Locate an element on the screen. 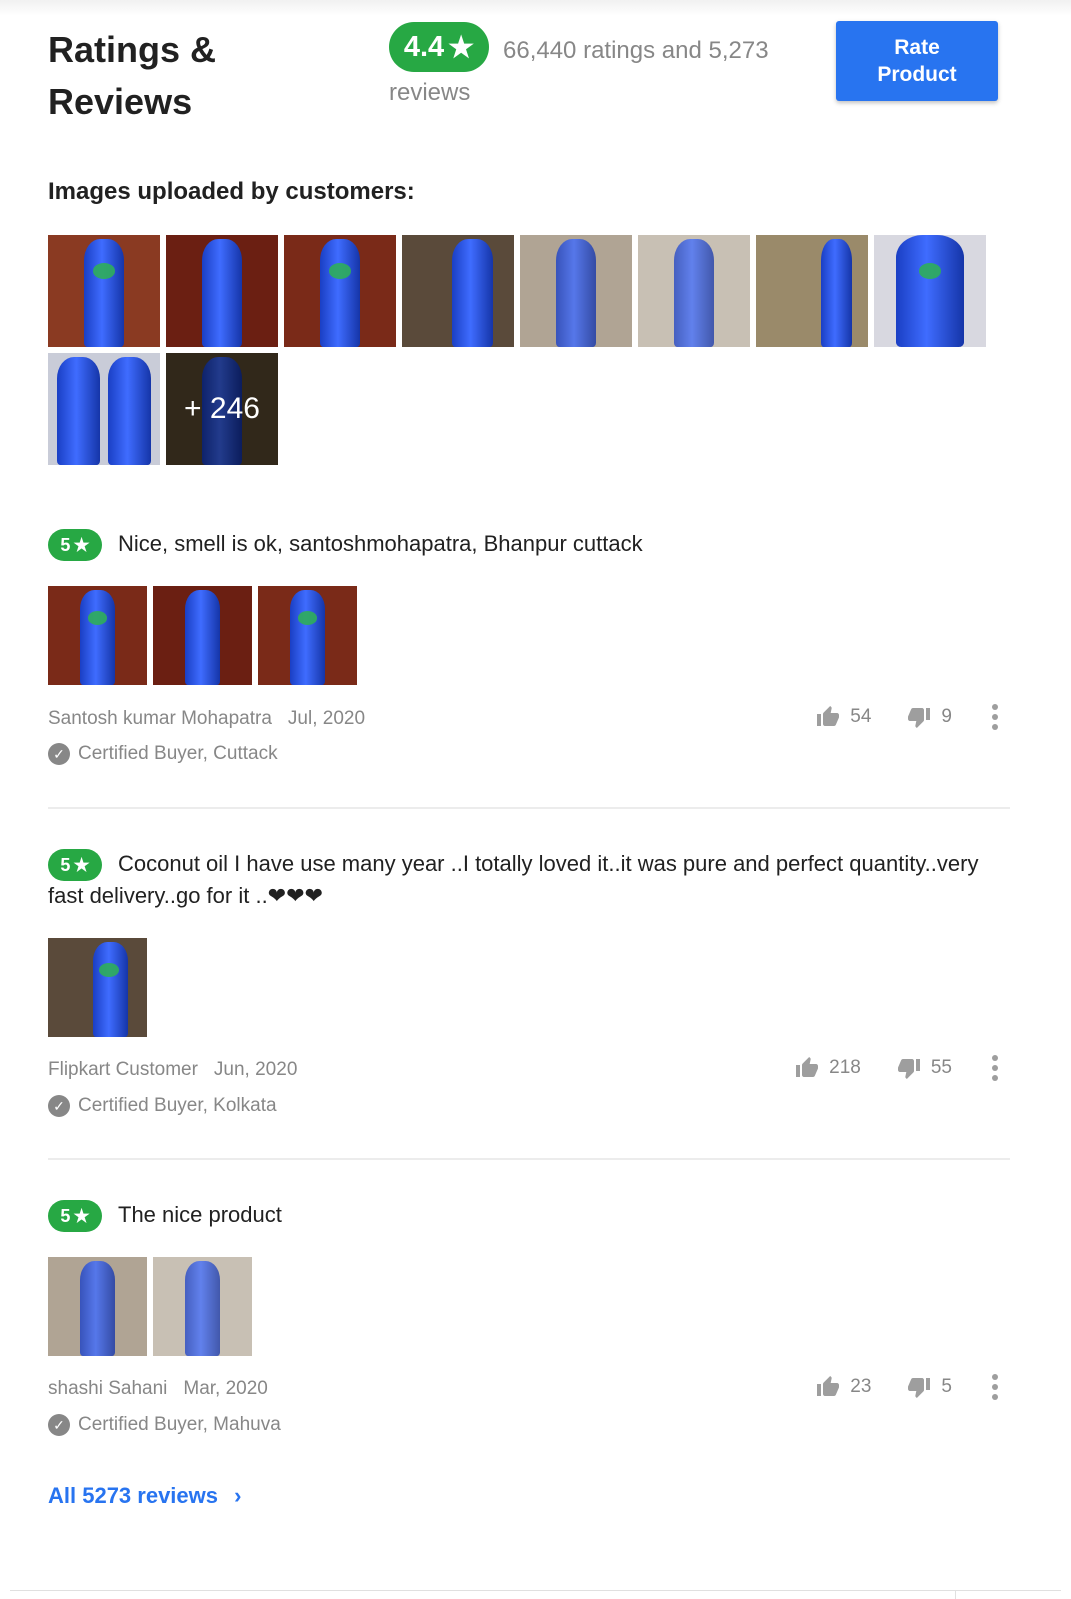  like-button: 218 is located at coordinates (828, 1068).